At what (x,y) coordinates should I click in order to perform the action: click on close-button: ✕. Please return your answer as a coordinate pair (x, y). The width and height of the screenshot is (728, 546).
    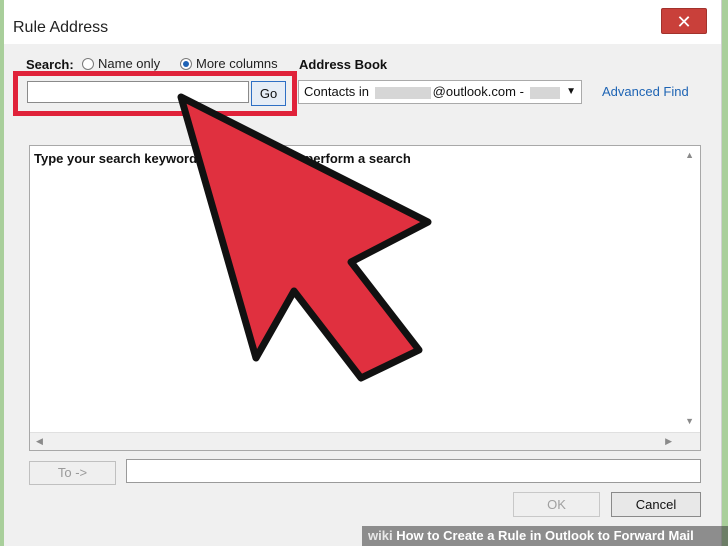
    Looking at the image, I should click on (684, 21).